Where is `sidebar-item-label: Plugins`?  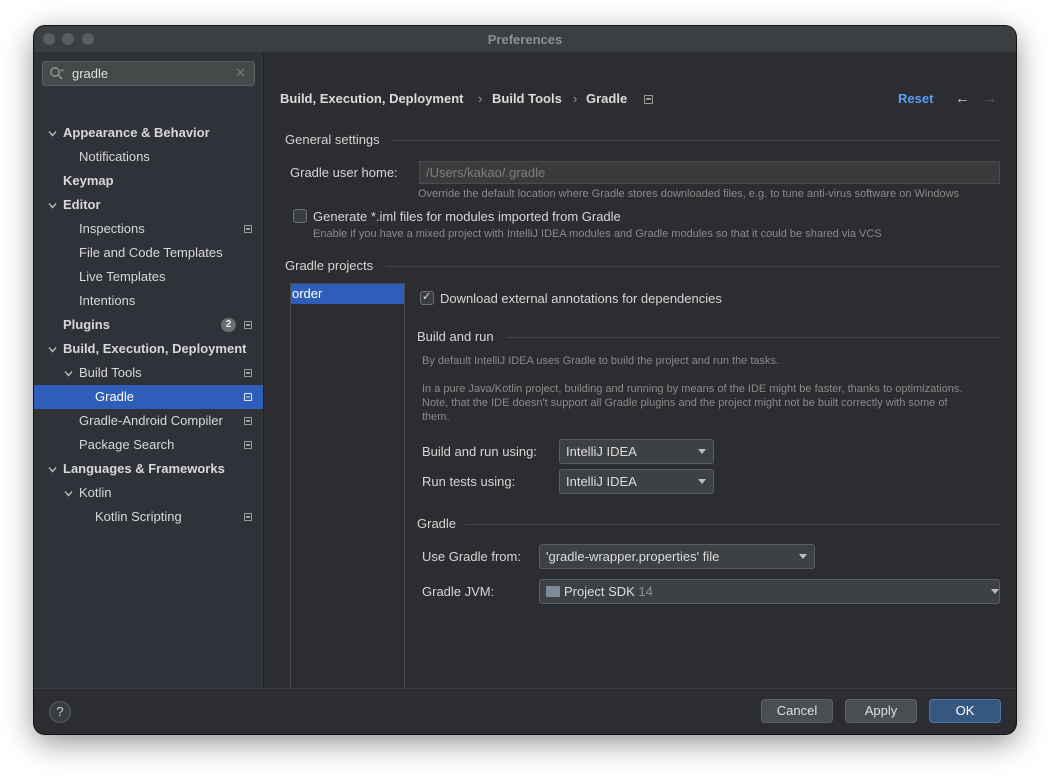 sidebar-item-label: Plugins is located at coordinates (86, 324).